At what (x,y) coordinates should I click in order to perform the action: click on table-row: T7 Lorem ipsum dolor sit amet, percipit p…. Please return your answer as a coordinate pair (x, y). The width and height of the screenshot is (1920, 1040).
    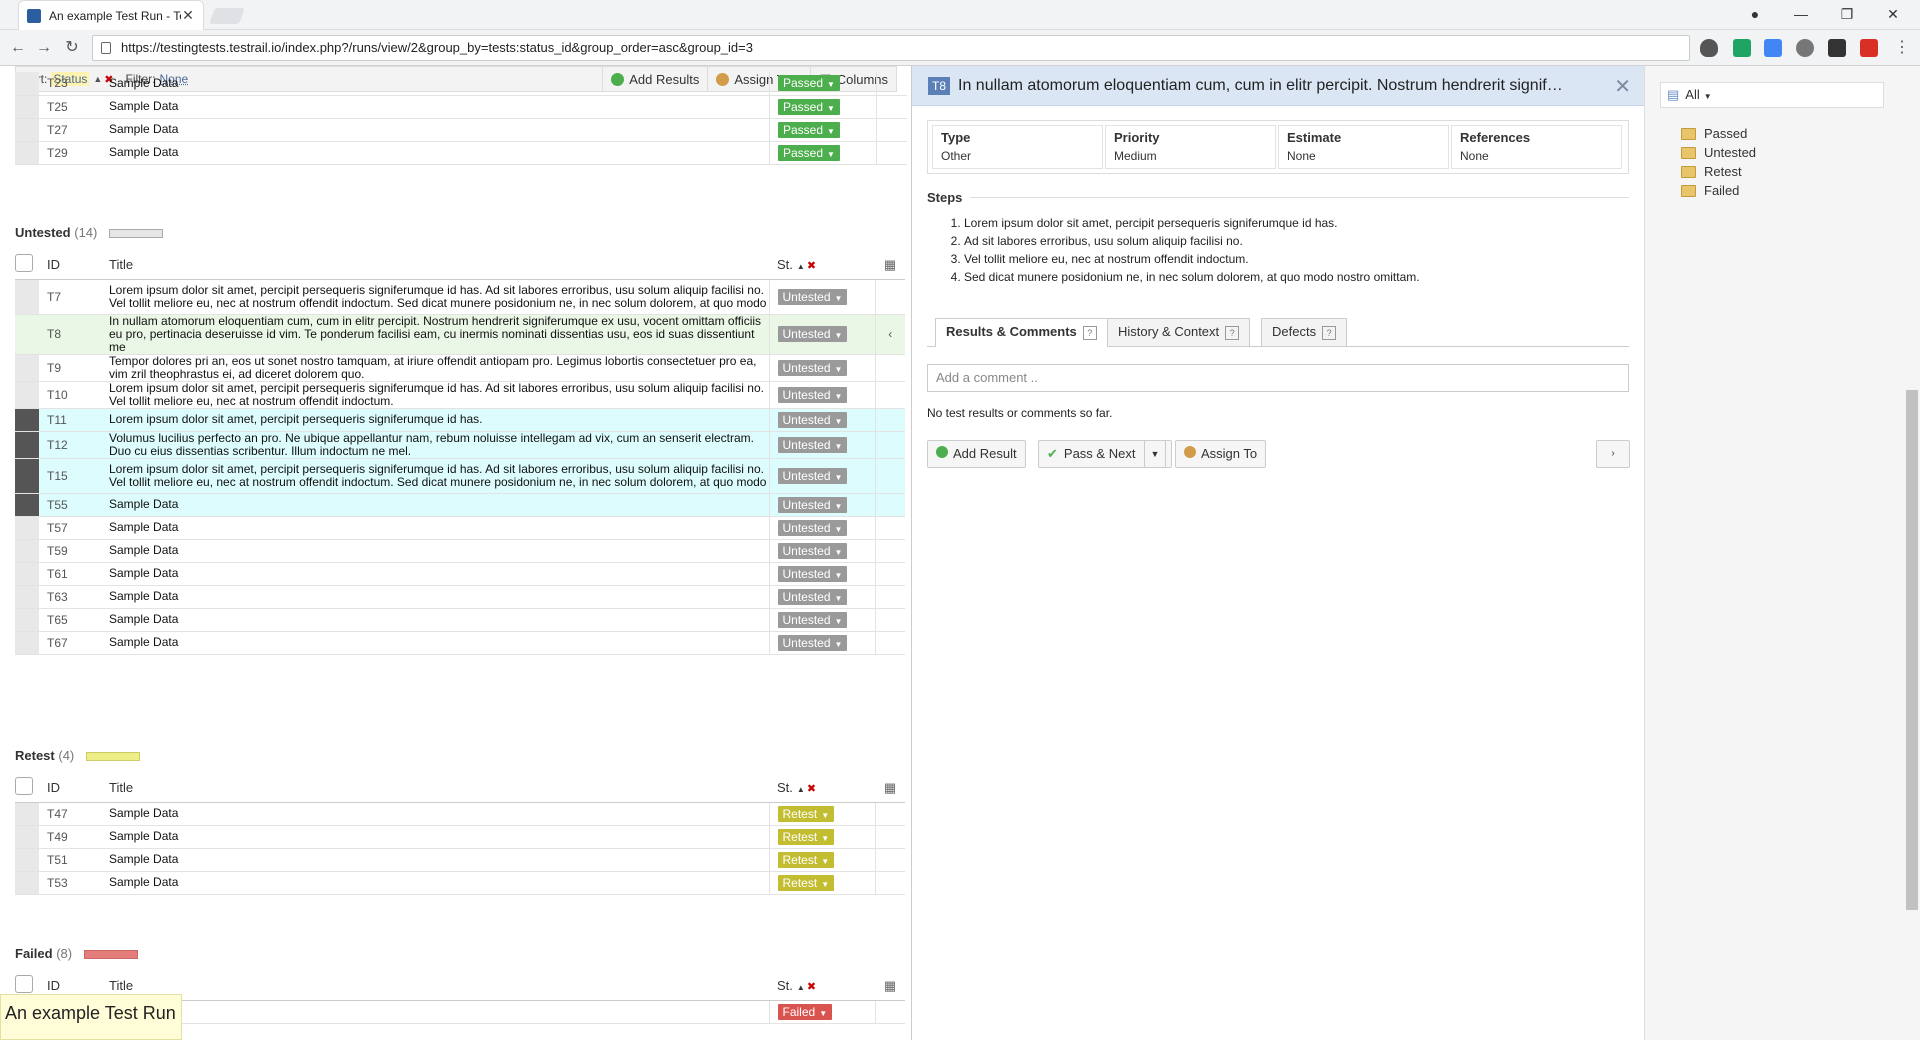
    Looking at the image, I should click on (460, 297).